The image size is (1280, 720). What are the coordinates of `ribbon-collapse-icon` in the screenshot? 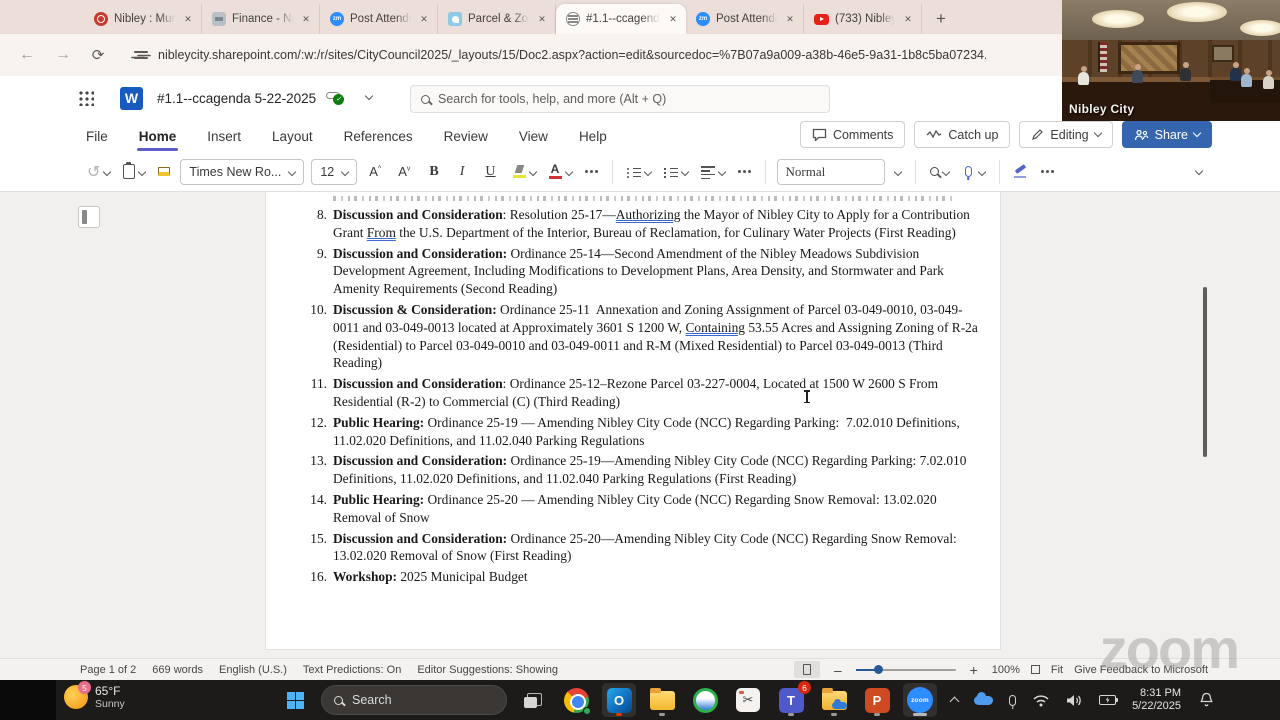 It's located at (1199, 171).